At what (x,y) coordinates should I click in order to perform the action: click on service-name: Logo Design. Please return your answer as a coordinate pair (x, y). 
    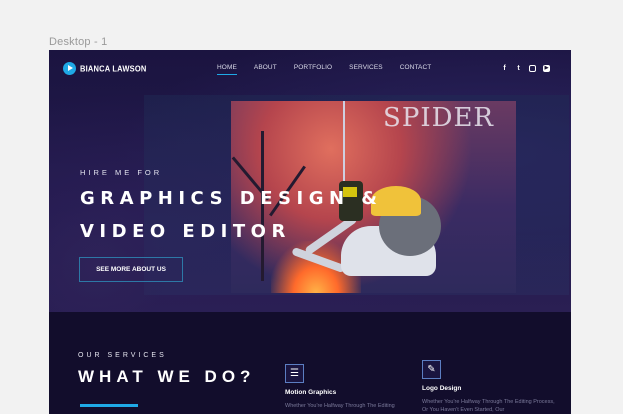
    Looking at the image, I should click on (442, 388).